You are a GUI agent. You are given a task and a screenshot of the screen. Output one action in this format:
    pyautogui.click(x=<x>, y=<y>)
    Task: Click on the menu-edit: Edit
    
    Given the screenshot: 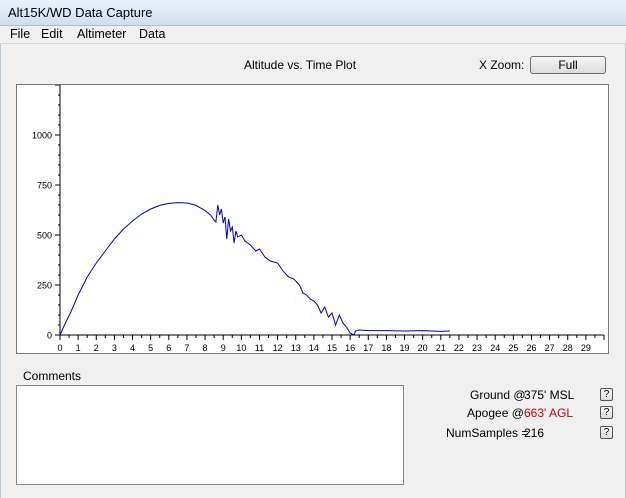 What is the action you would take?
    pyautogui.click(x=52, y=34)
    